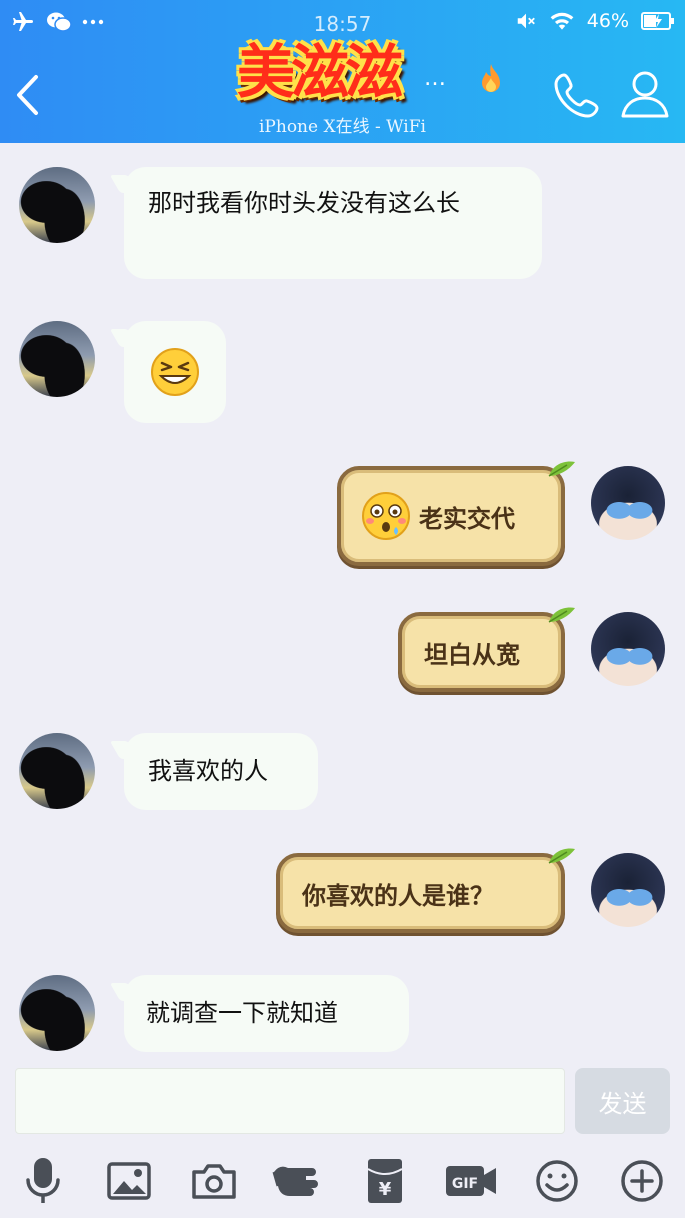  I want to click on message-bubble: 你喜欢的人是谁？, so click(425, 890).